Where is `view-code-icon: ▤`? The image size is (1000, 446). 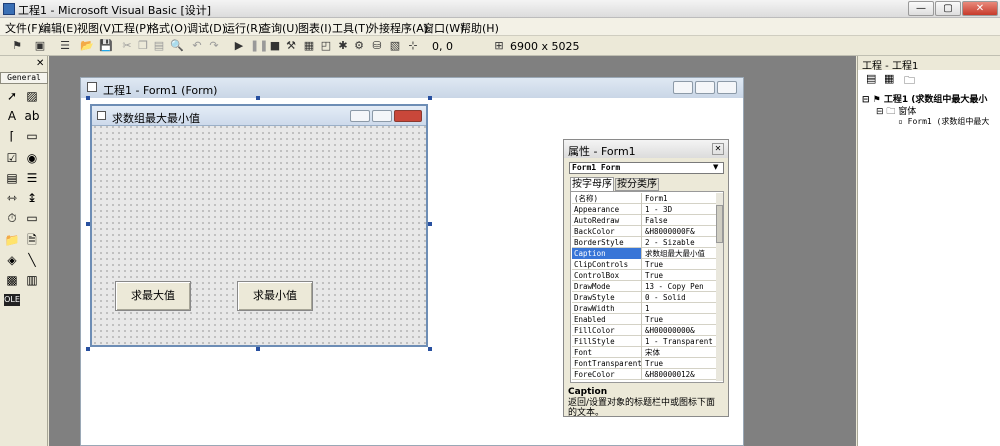 view-code-icon: ▤ is located at coordinates (871, 78).